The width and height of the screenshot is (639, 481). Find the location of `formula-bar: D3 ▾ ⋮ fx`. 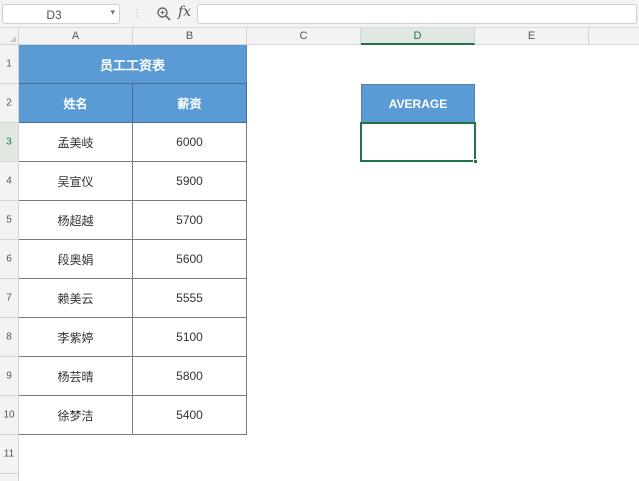

formula-bar: D3 ▾ ⋮ fx is located at coordinates (319, 14).